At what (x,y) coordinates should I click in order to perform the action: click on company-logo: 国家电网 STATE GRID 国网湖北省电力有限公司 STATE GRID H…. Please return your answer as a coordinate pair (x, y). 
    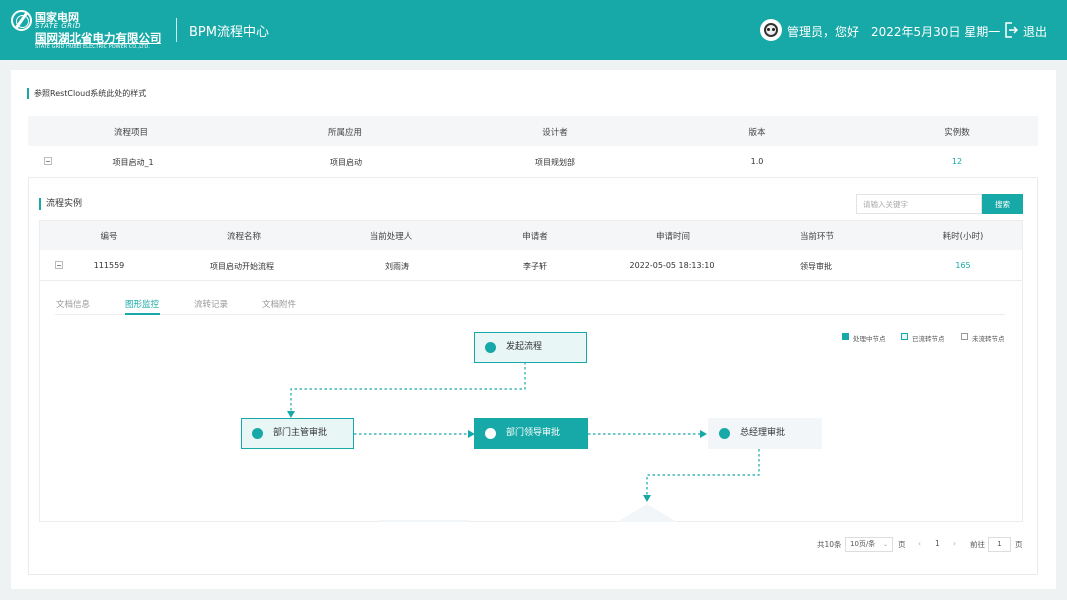
    Looking at the image, I should click on (91, 30).